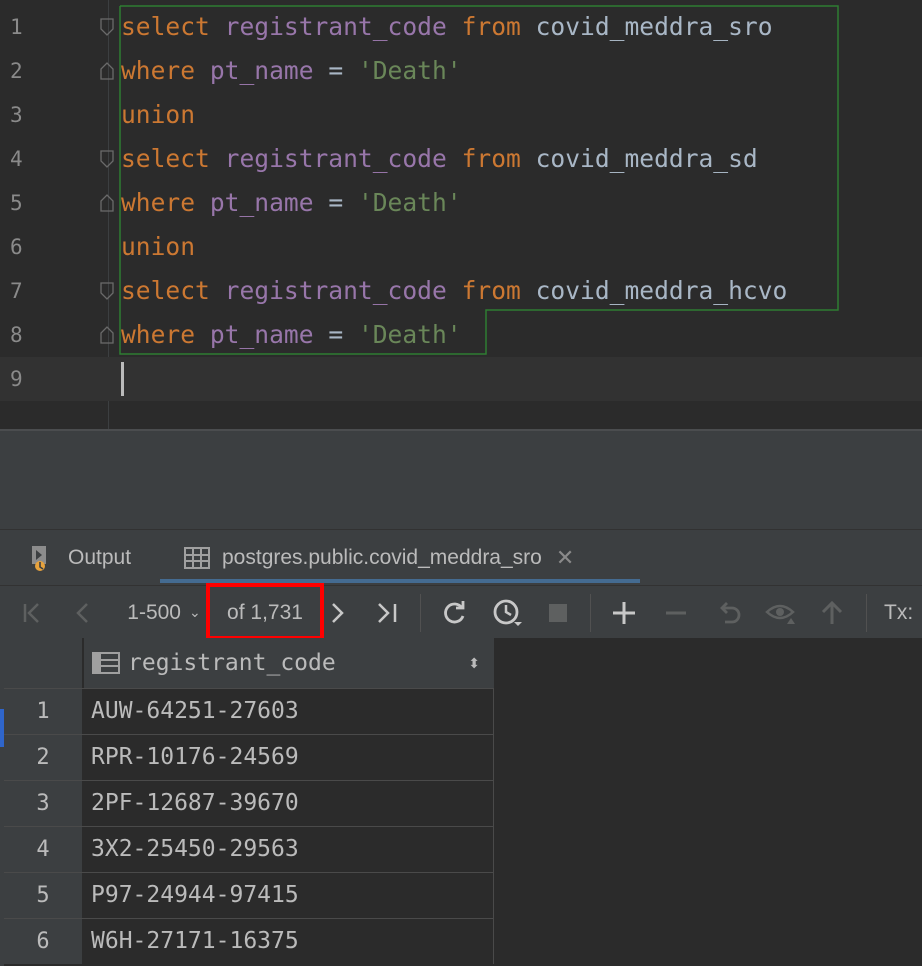 This screenshot has width=922, height=966. I want to click on last-page-icon, so click(387, 612).